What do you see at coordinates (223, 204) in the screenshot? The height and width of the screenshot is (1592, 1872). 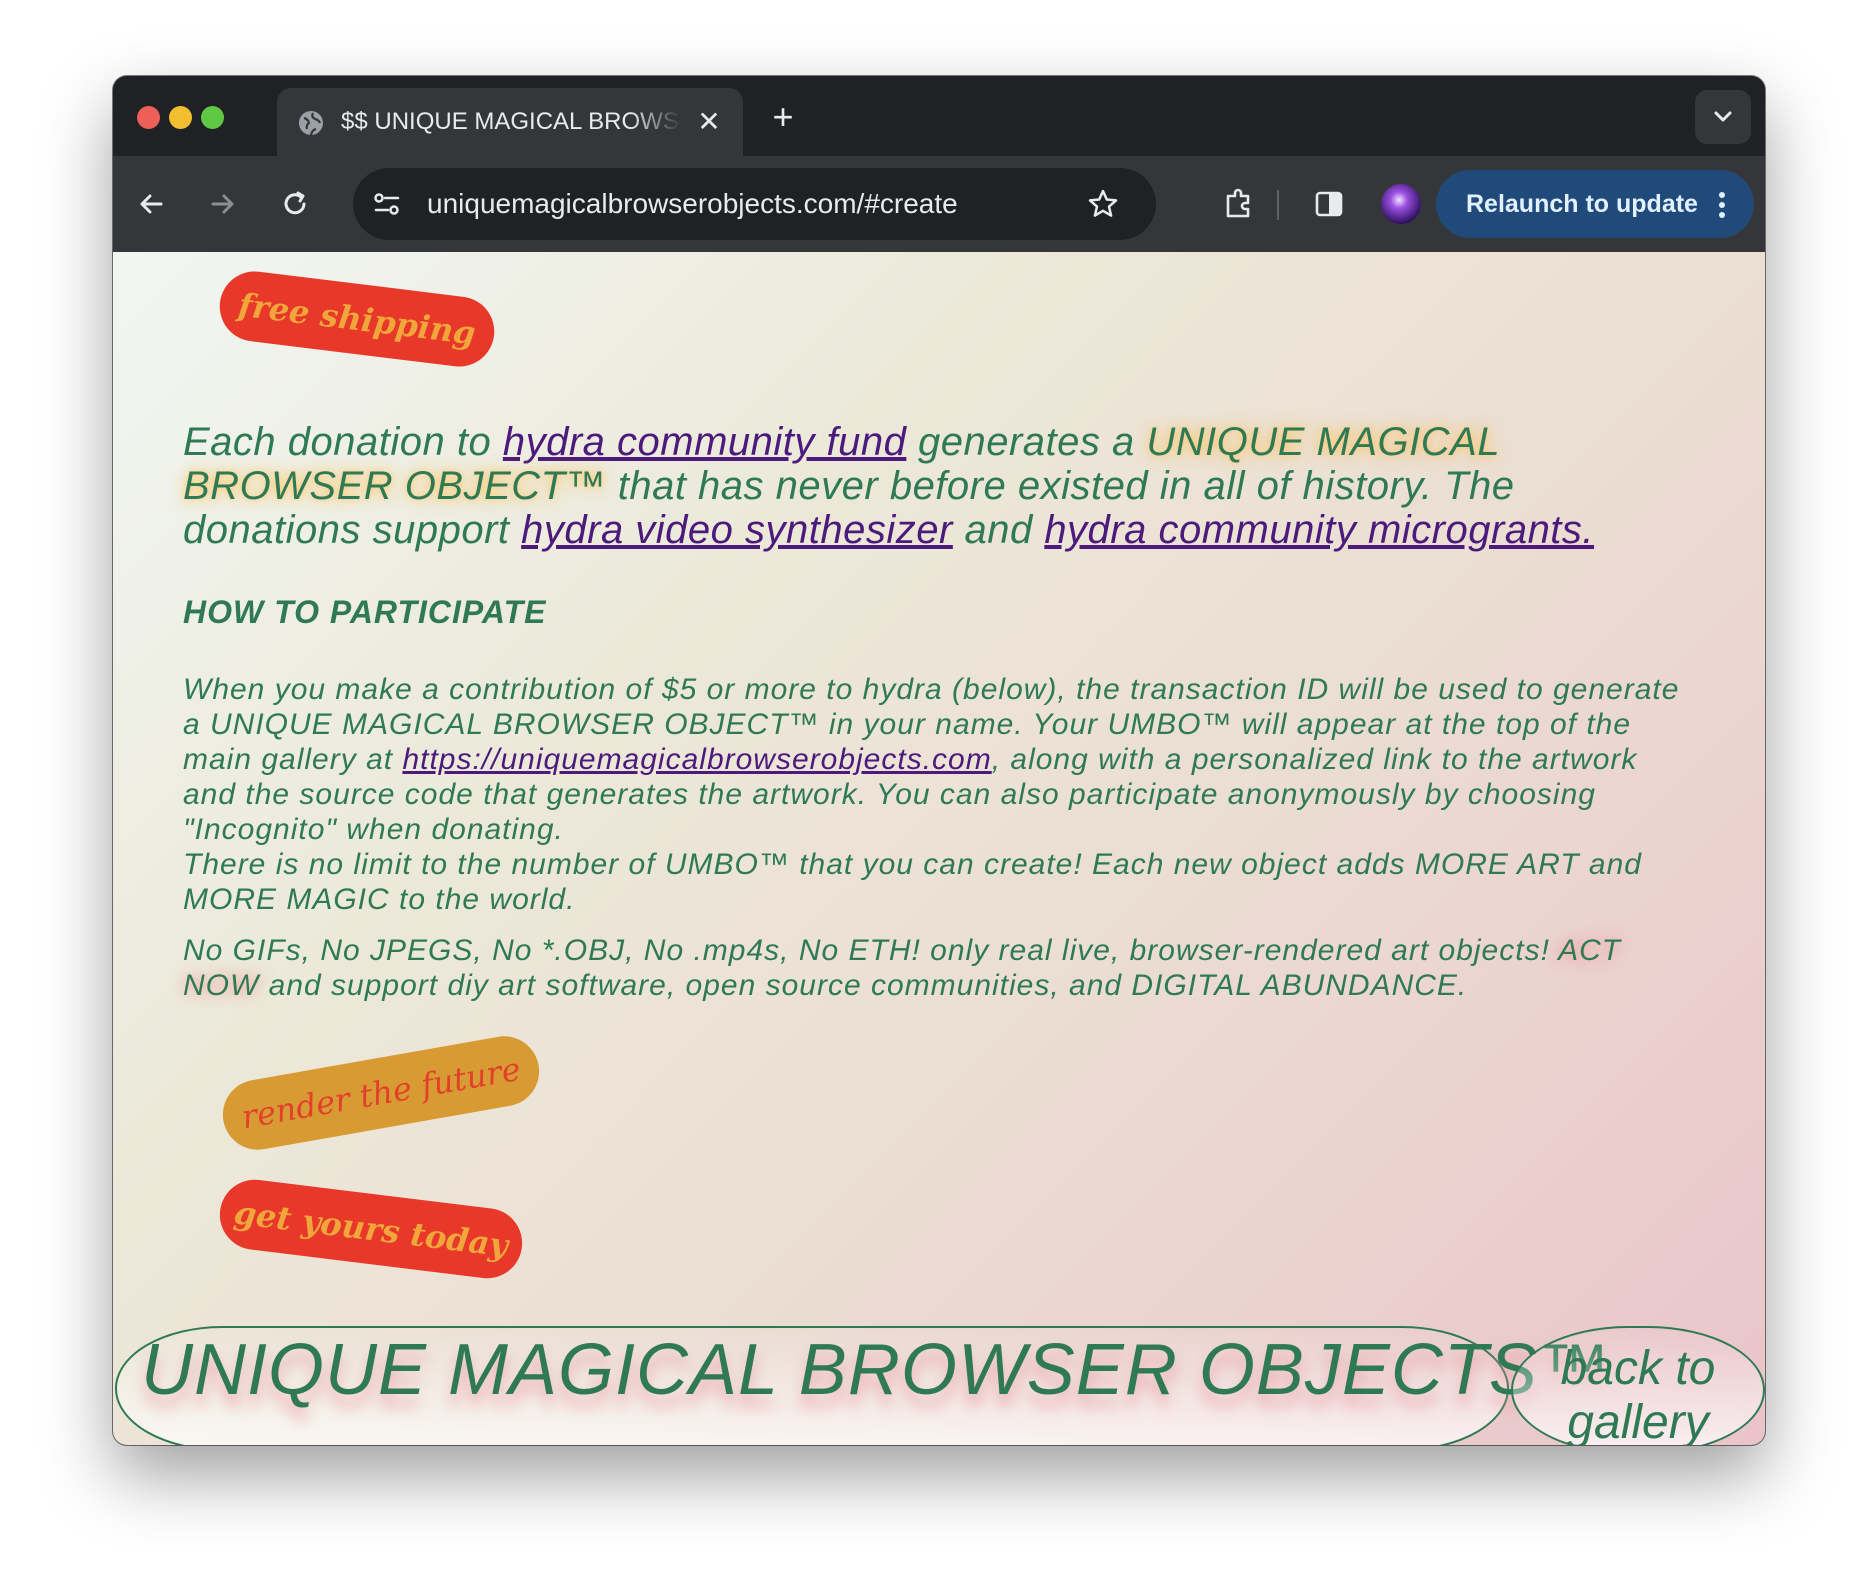 I see `forward-arrow-icon` at bounding box center [223, 204].